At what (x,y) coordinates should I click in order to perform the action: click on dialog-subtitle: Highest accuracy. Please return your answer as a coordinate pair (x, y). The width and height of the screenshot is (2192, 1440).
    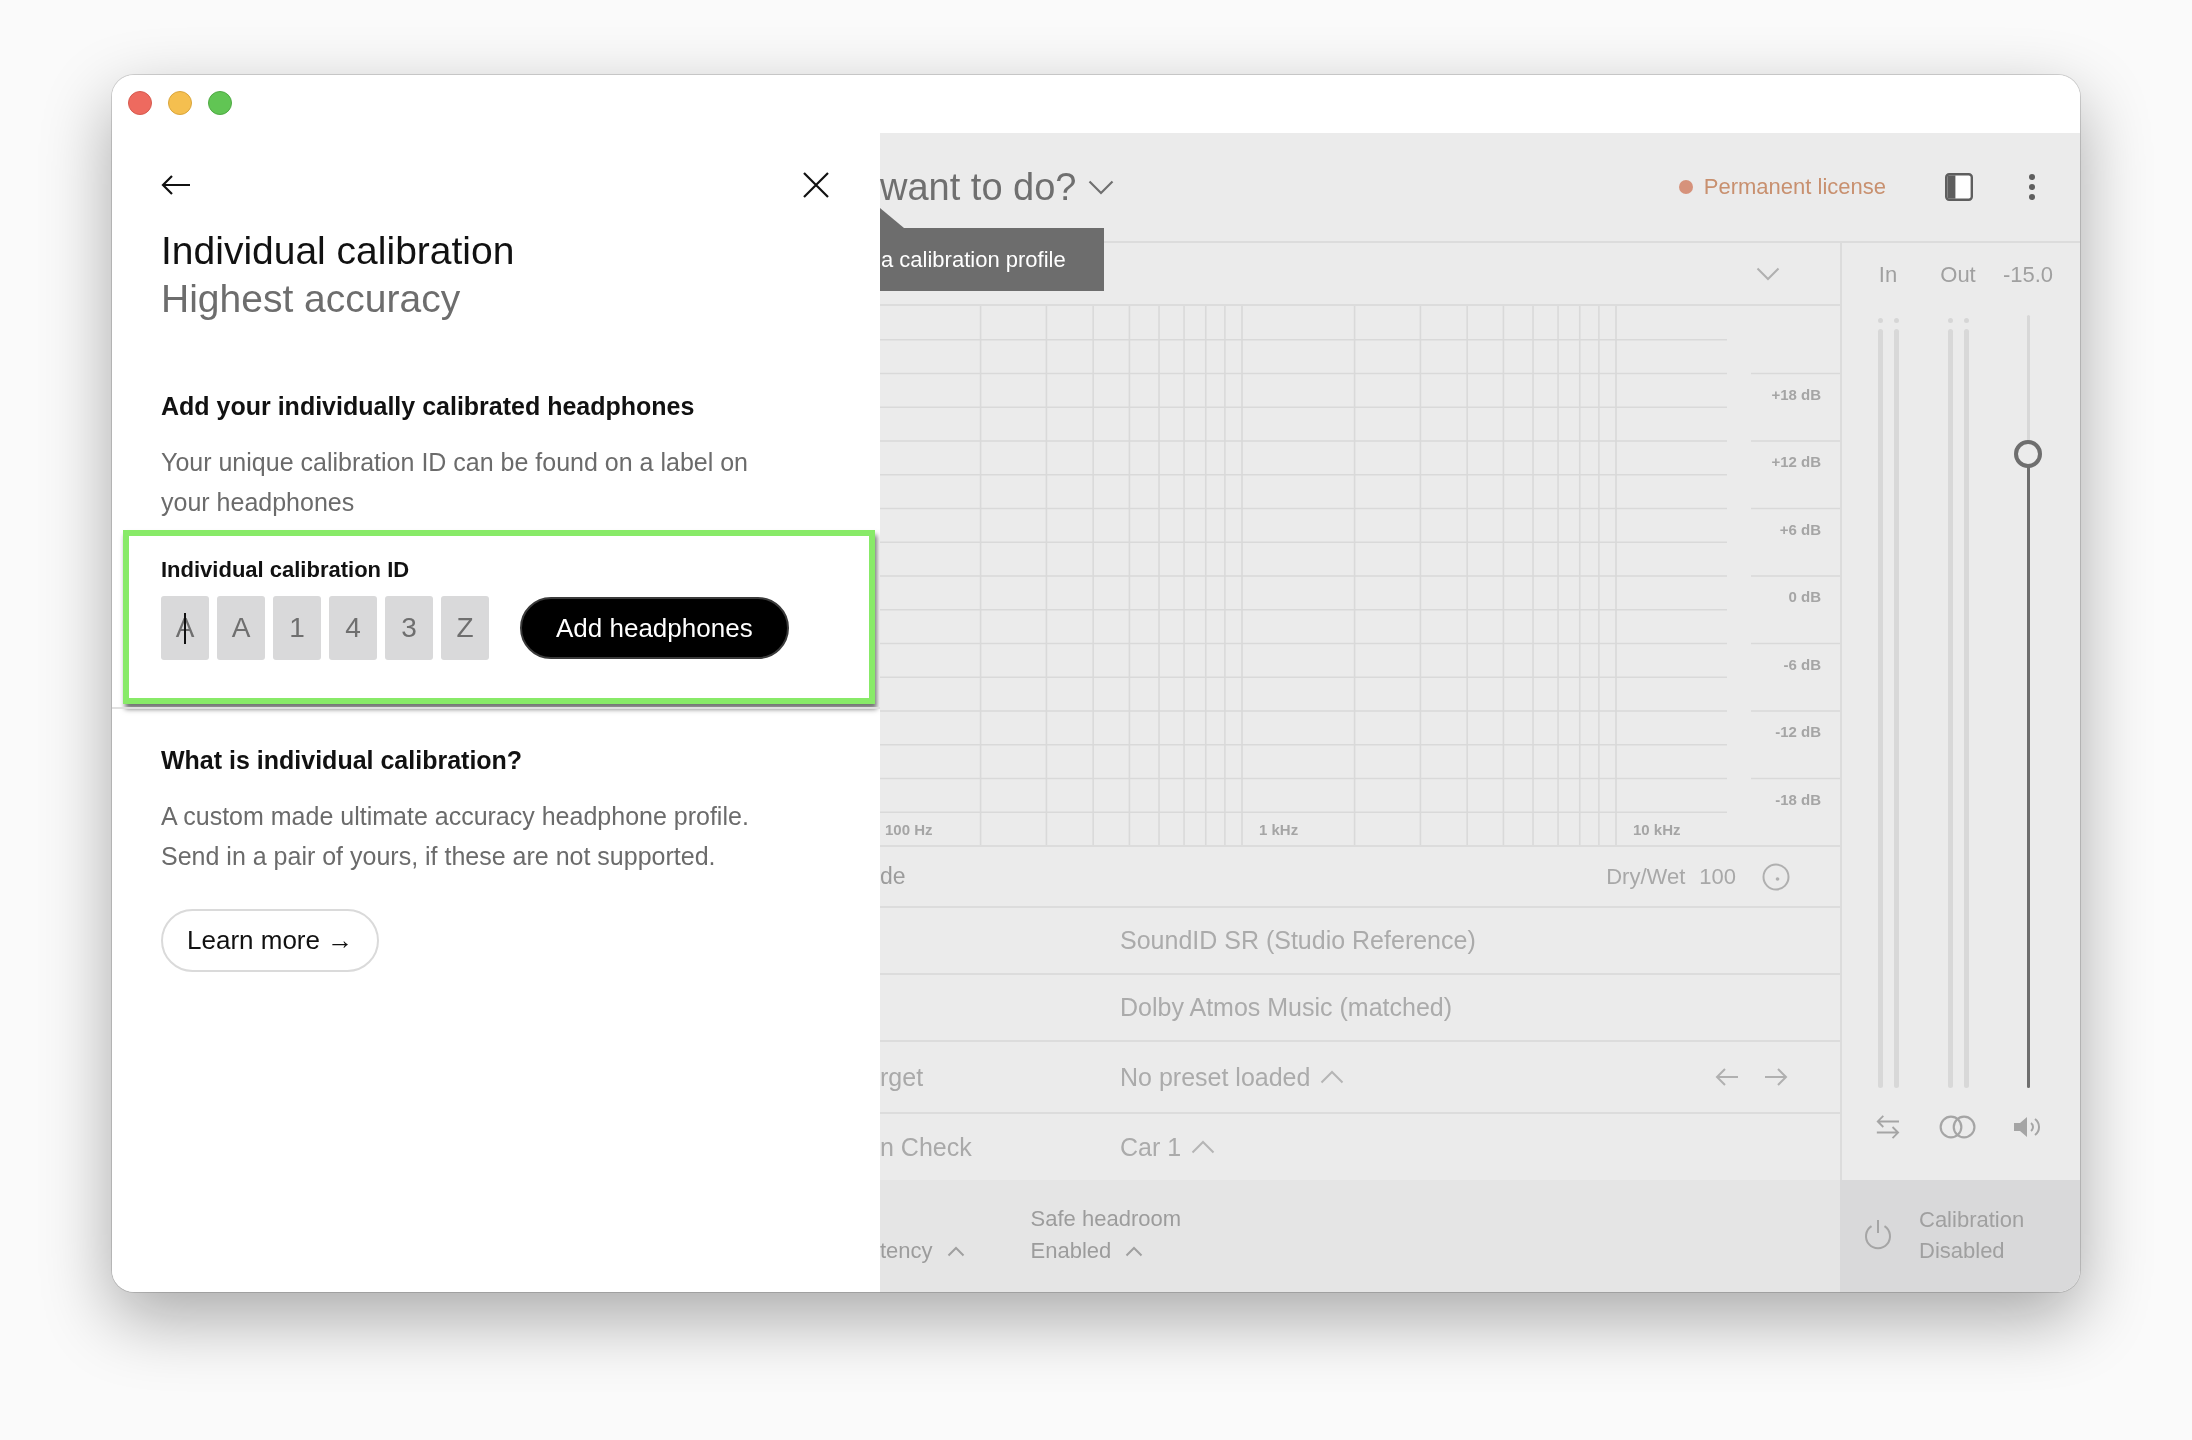
    Looking at the image, I should click on (311, 299).